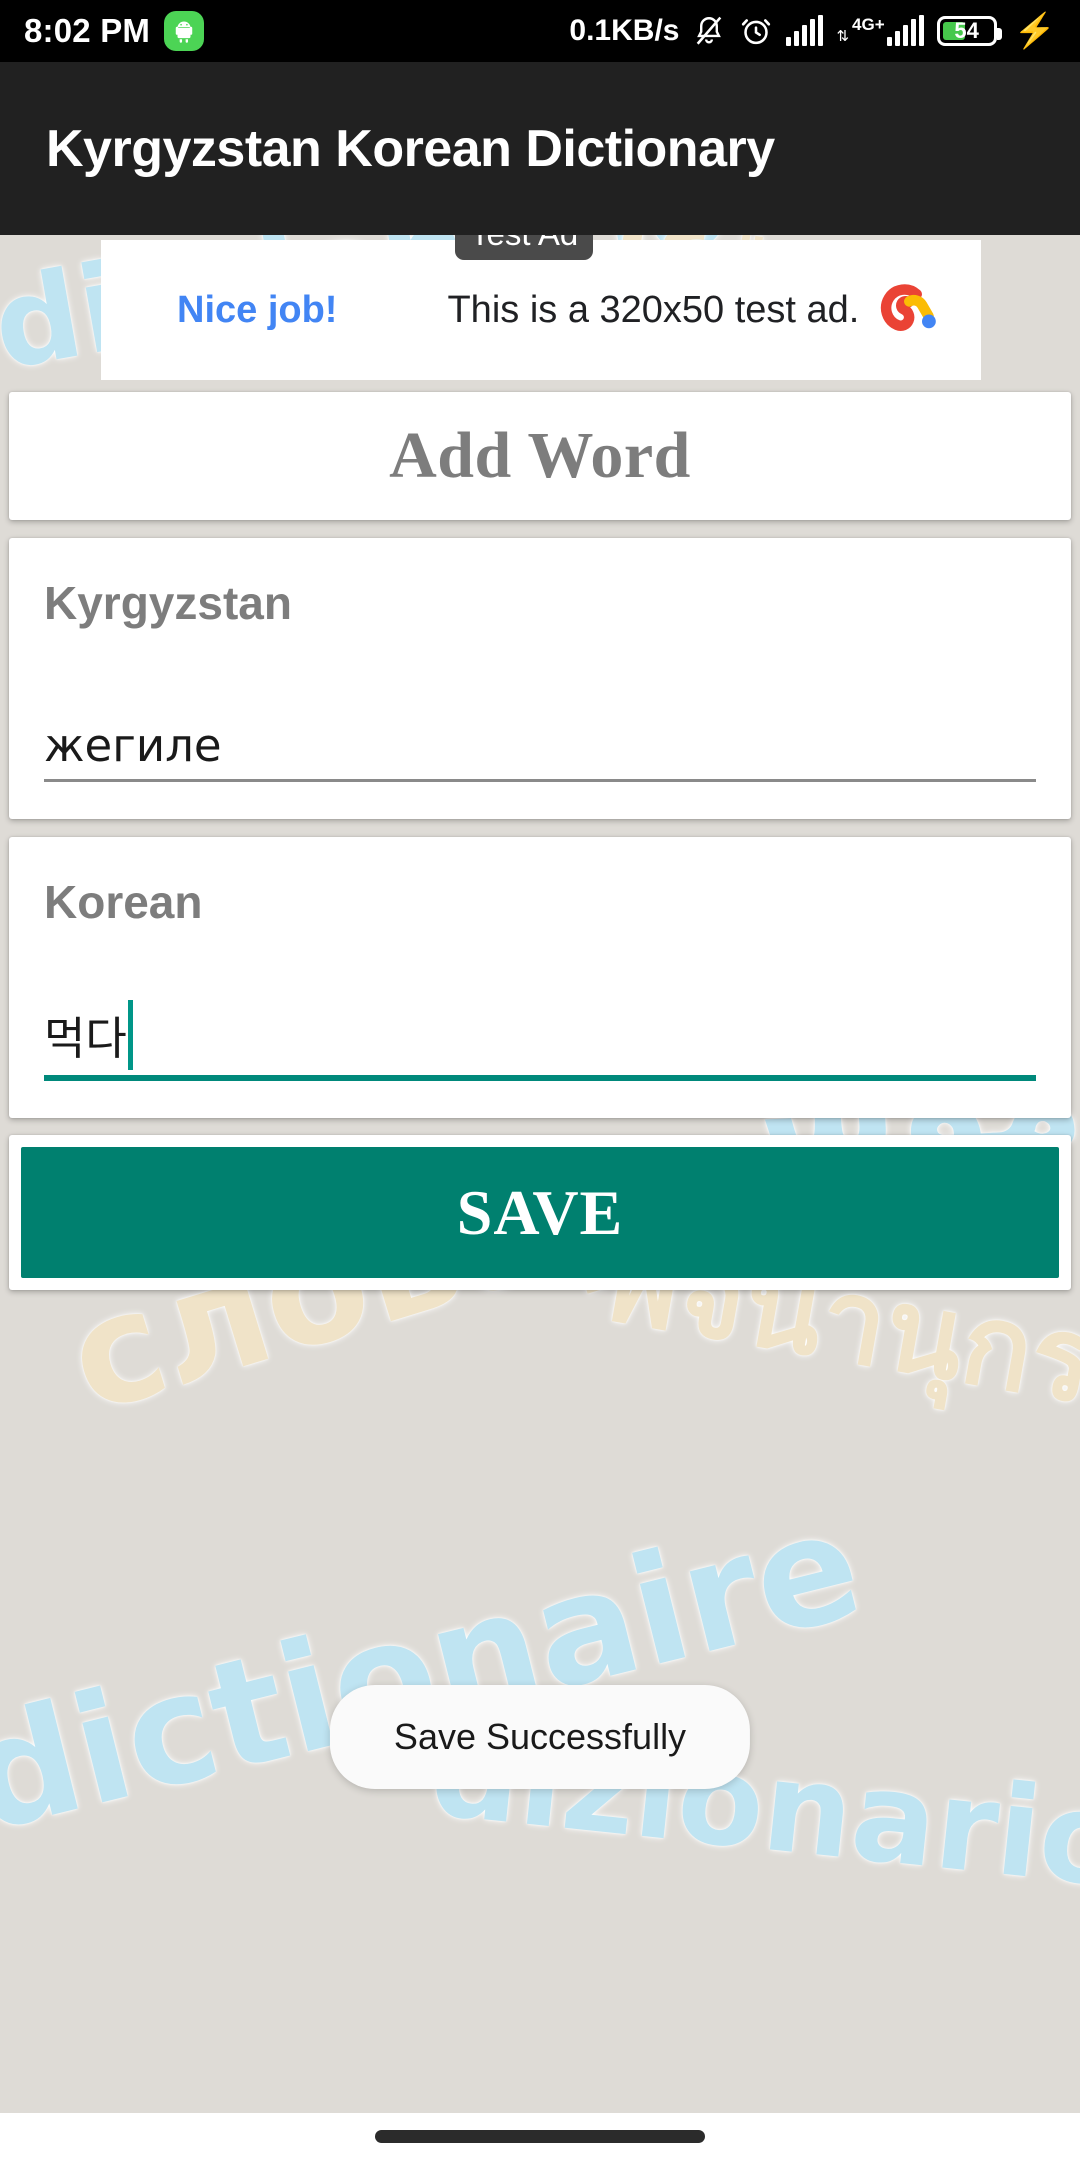 The image size is (1080, 2160). I want to click on korean-input-underline, so click(540, 1078).